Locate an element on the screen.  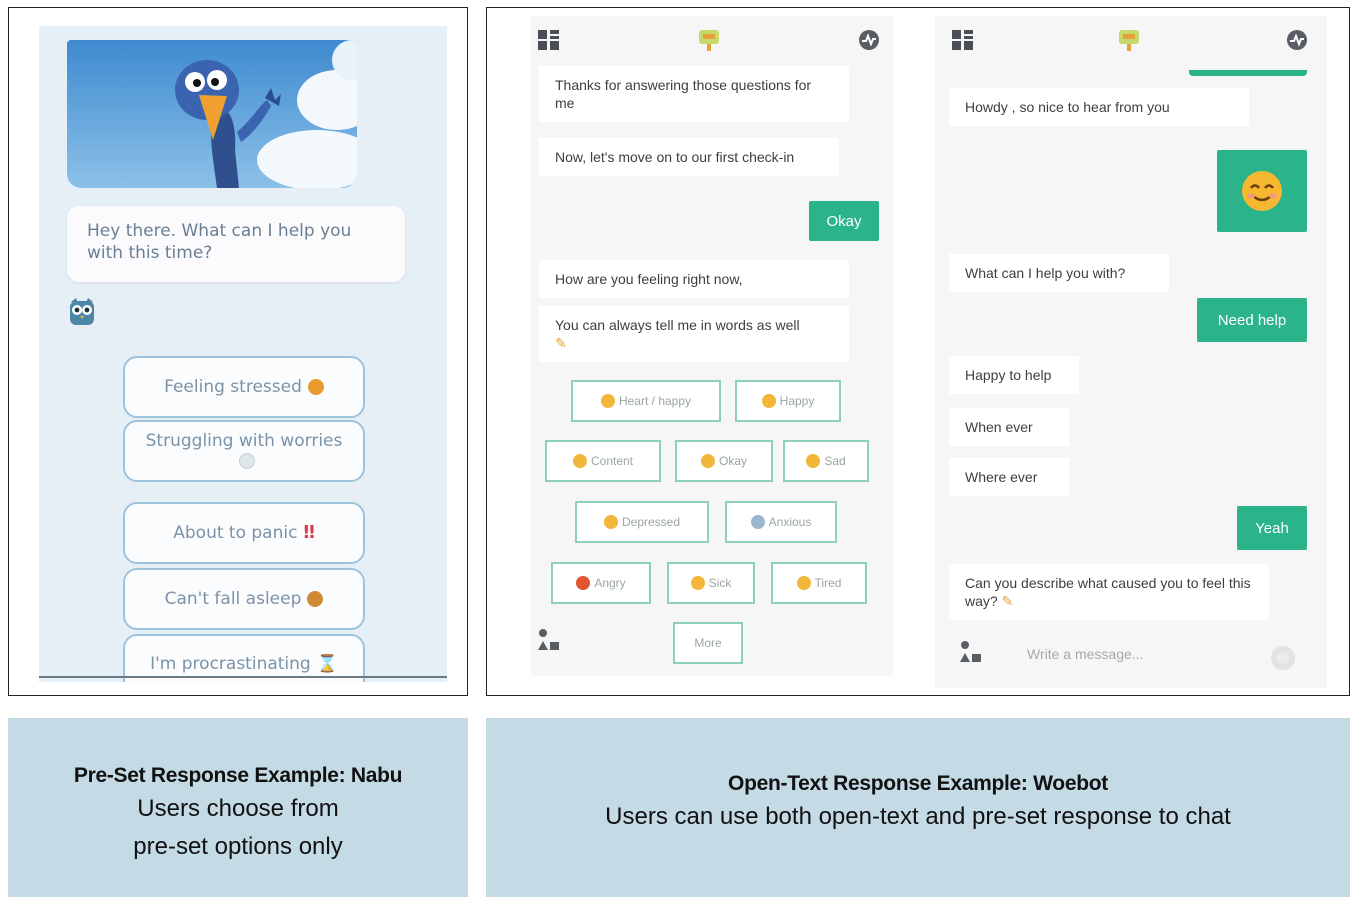
stressed-emoji-icon is located at coordinates (315, 387).